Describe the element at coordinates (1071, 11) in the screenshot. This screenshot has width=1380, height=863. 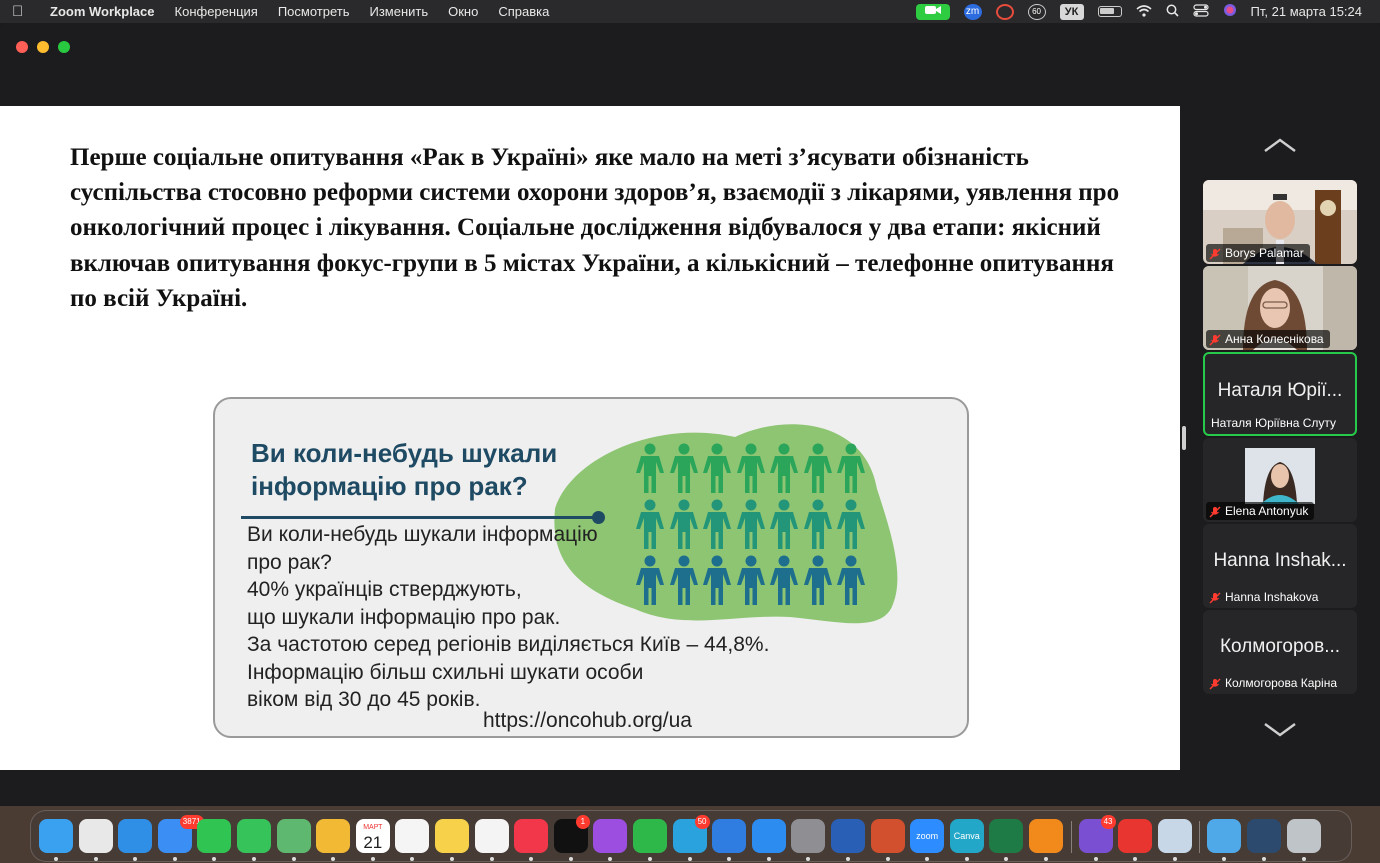
I see `keyboard-layout-icon: УК` at that location.